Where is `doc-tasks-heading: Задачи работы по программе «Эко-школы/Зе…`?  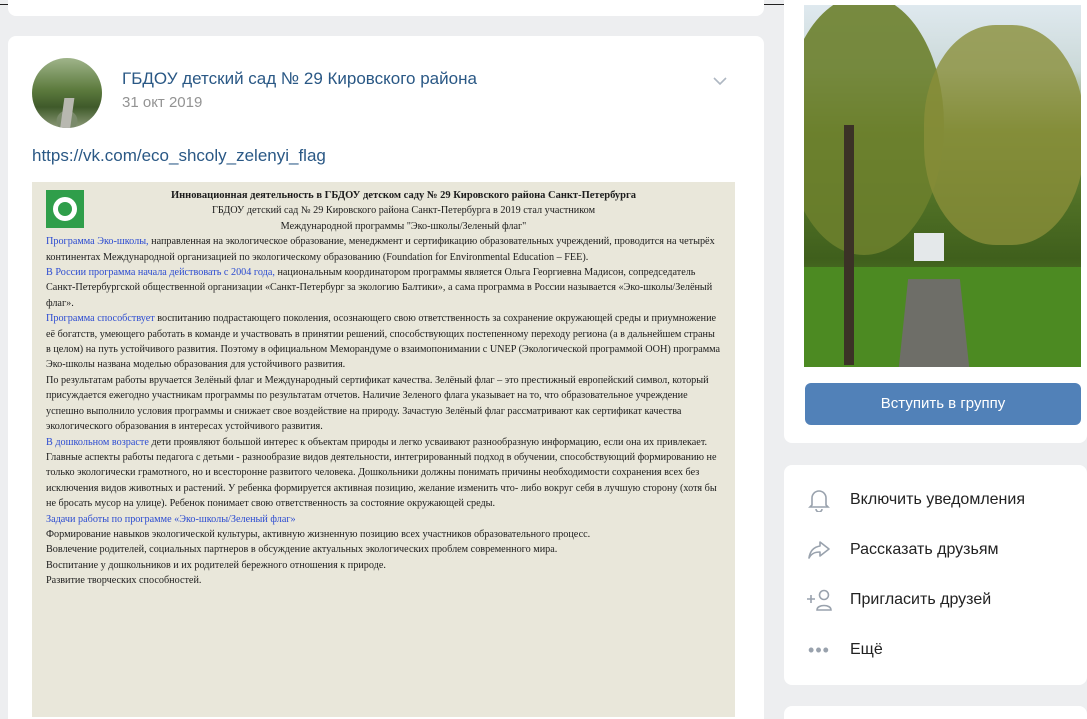 doc-tasks-heading: Задачи работы по программе «Эко-школы/Зе… is located at coordinates (171, 519).